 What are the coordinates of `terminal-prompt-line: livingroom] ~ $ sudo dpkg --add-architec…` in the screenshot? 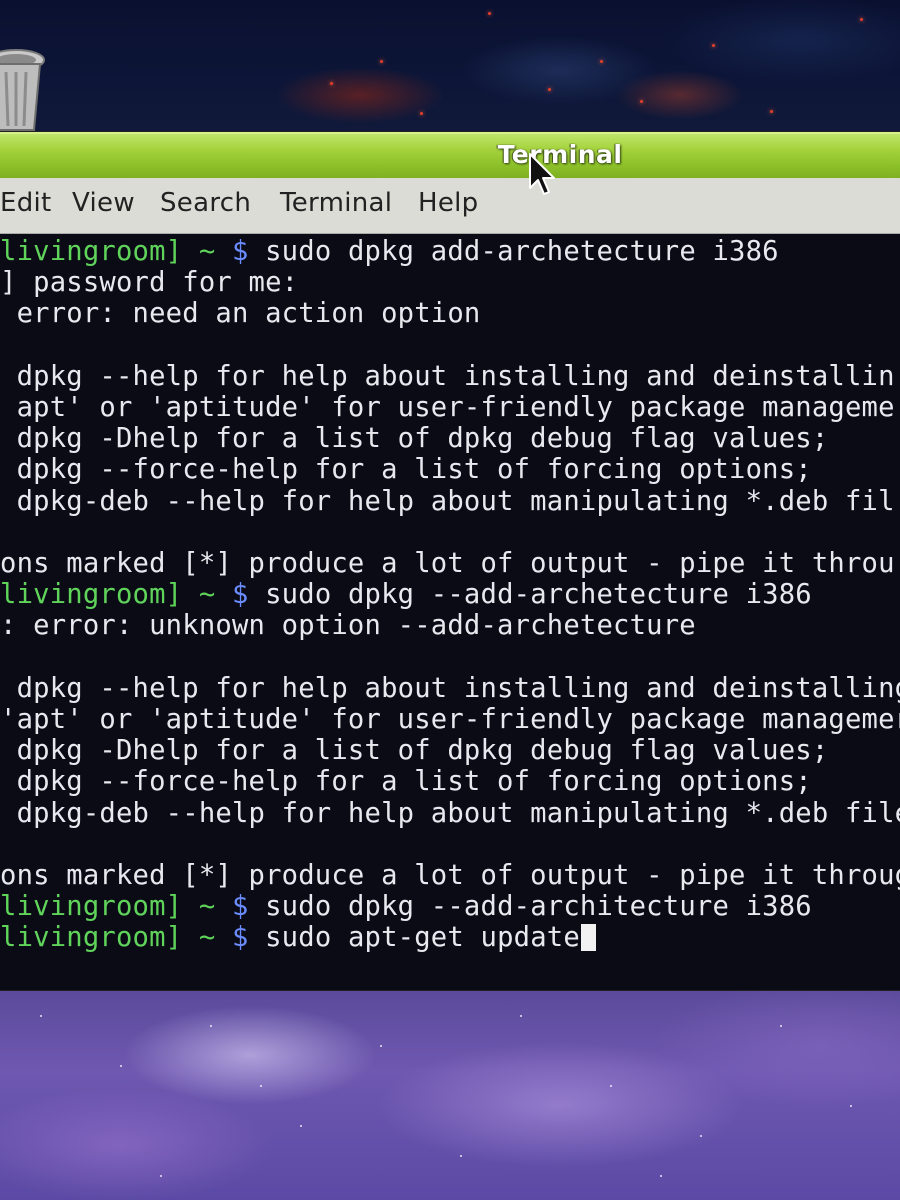 It's located at (406, 907).